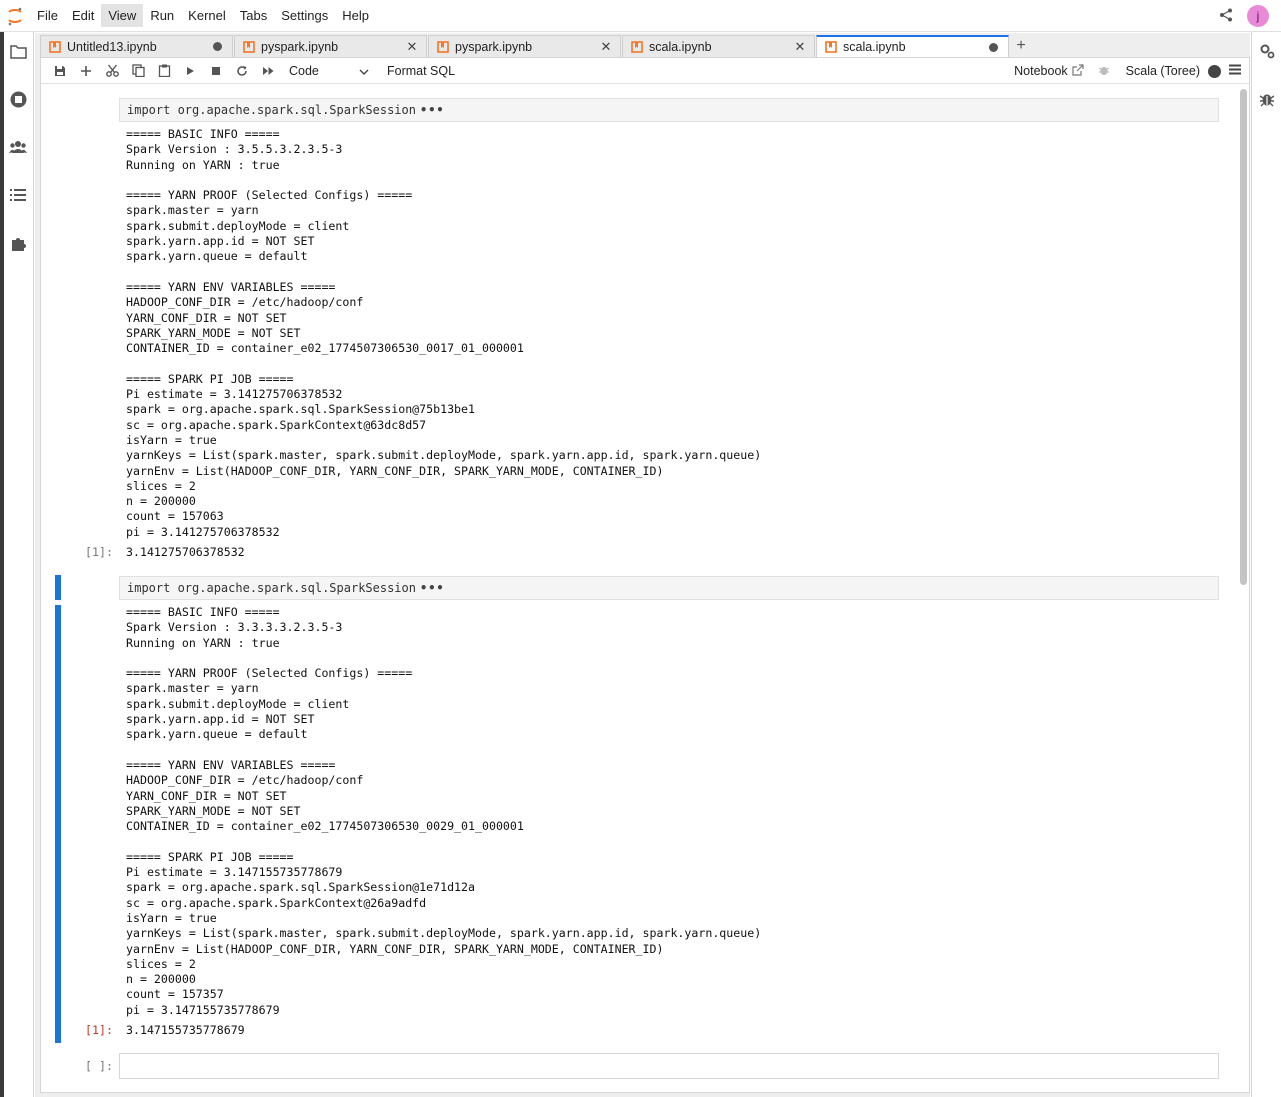 This screenshot has height=1097, width=1281. What do you see at coordinates (304, 70) in the screenshot?
I see `cell-type-value: Code` at bounding box center [304, 70].